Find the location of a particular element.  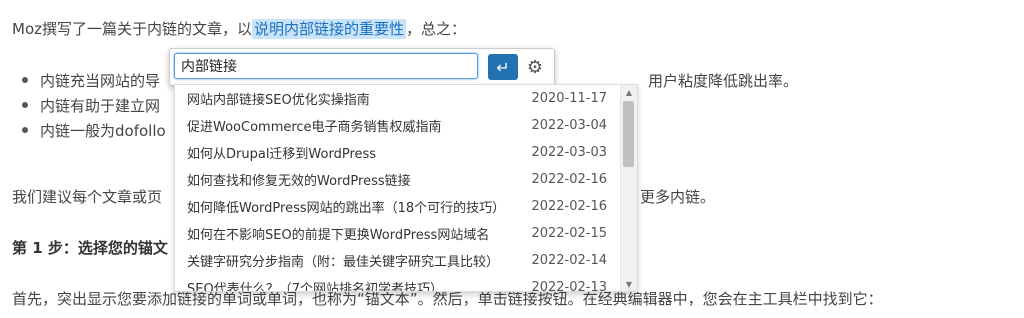

intro-text-before: Moz撰写了一篇关于内链的文章，以 is located at coordinates (132, 29).